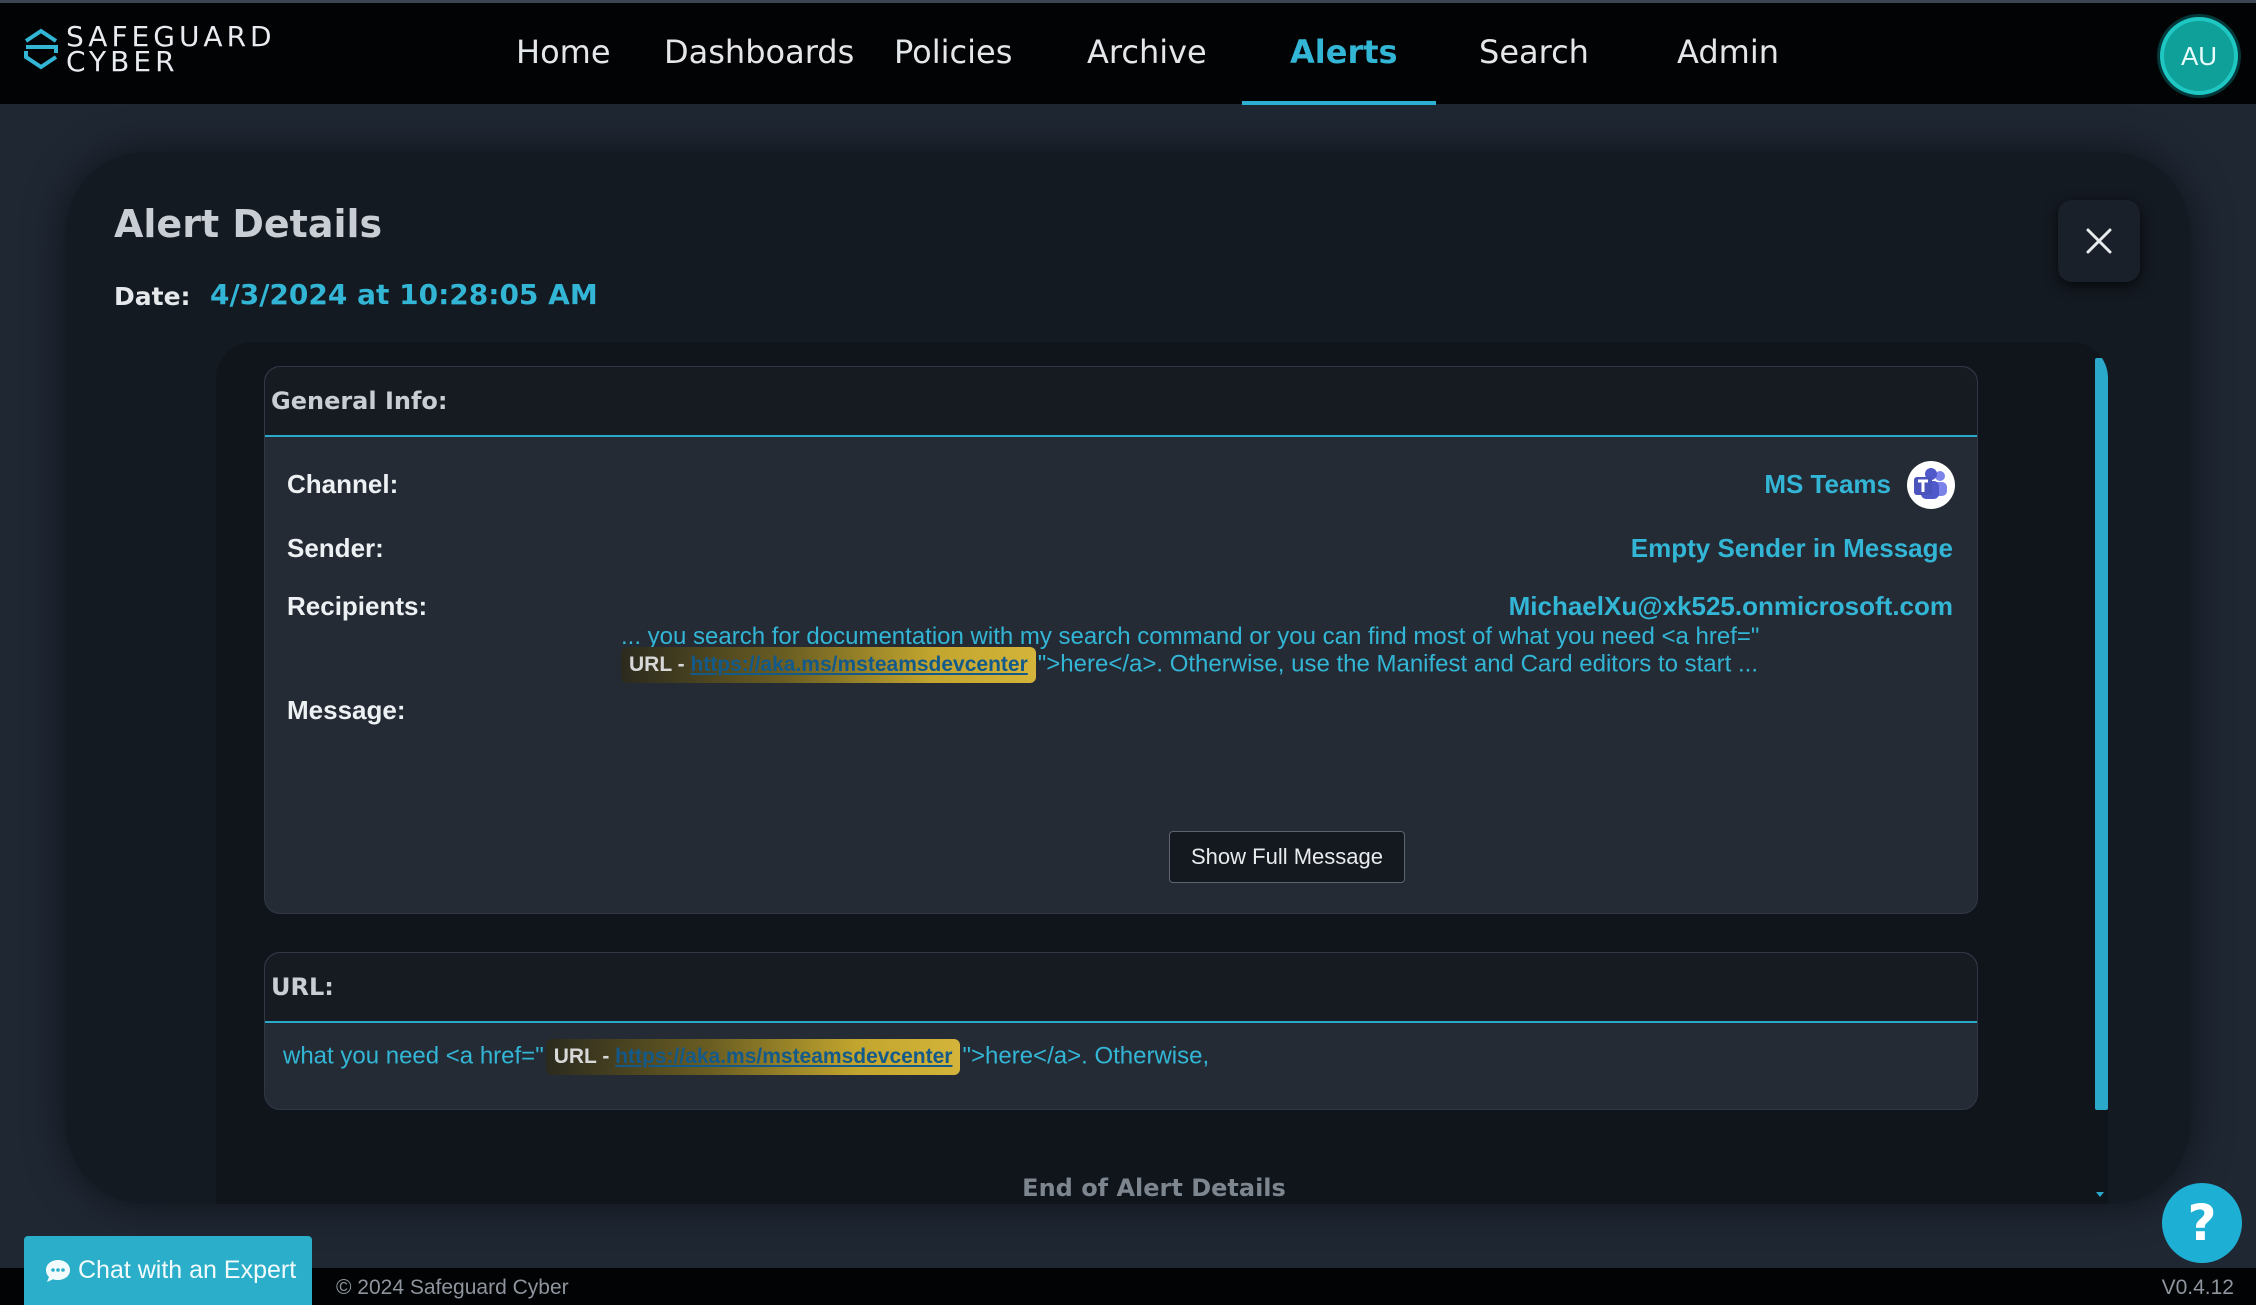 This screenshot has width=2256, height=1305. I want to click on nav-archive: Archive, so click(1147, 55).